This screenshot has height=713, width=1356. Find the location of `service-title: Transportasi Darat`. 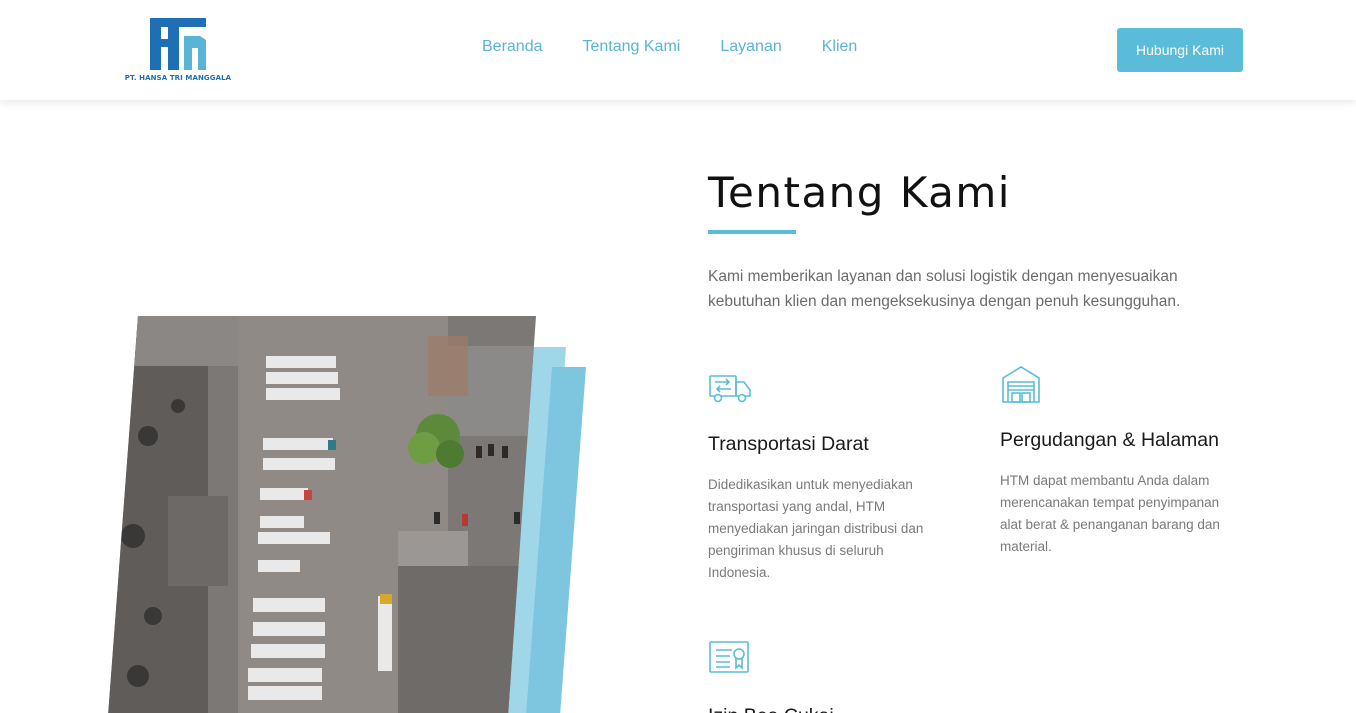

service-title: Transportasi Darat is located at coordinates (788, 444).